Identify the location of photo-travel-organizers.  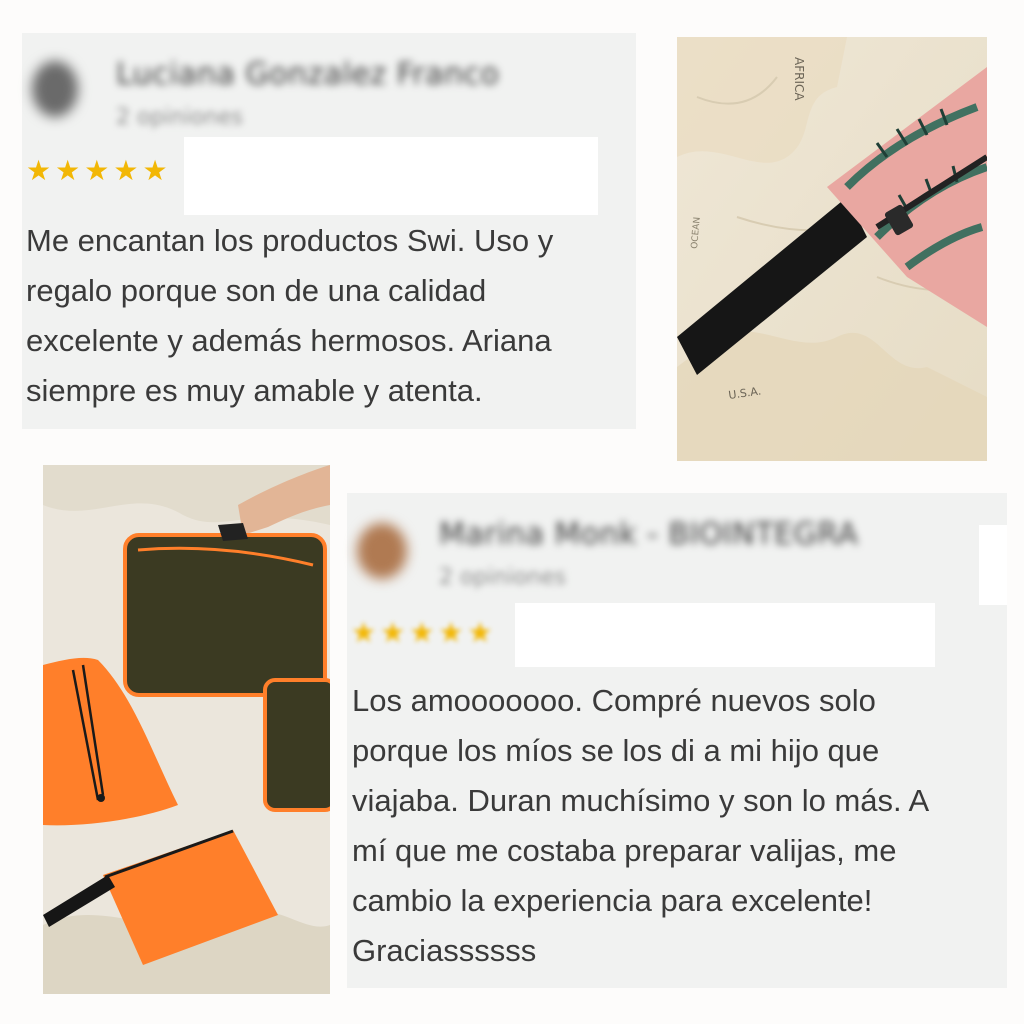
(186, 729).